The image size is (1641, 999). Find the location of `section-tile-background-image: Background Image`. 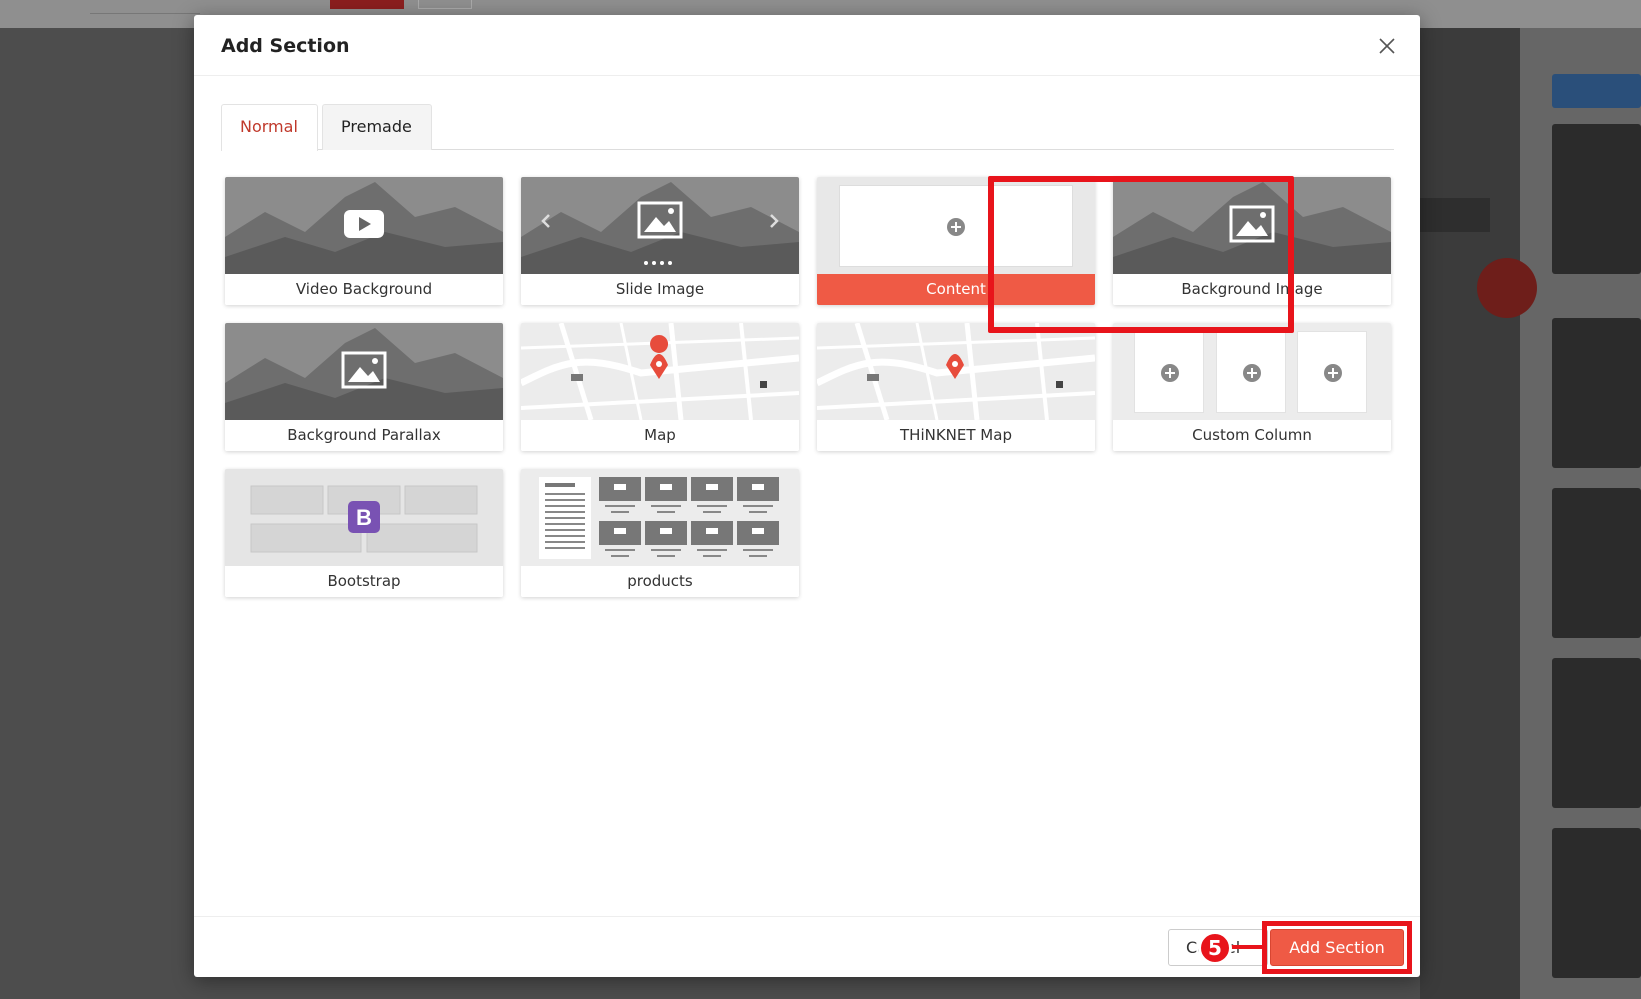

section-tile-background-image: Background Image is located at coordinates (1252, 241).